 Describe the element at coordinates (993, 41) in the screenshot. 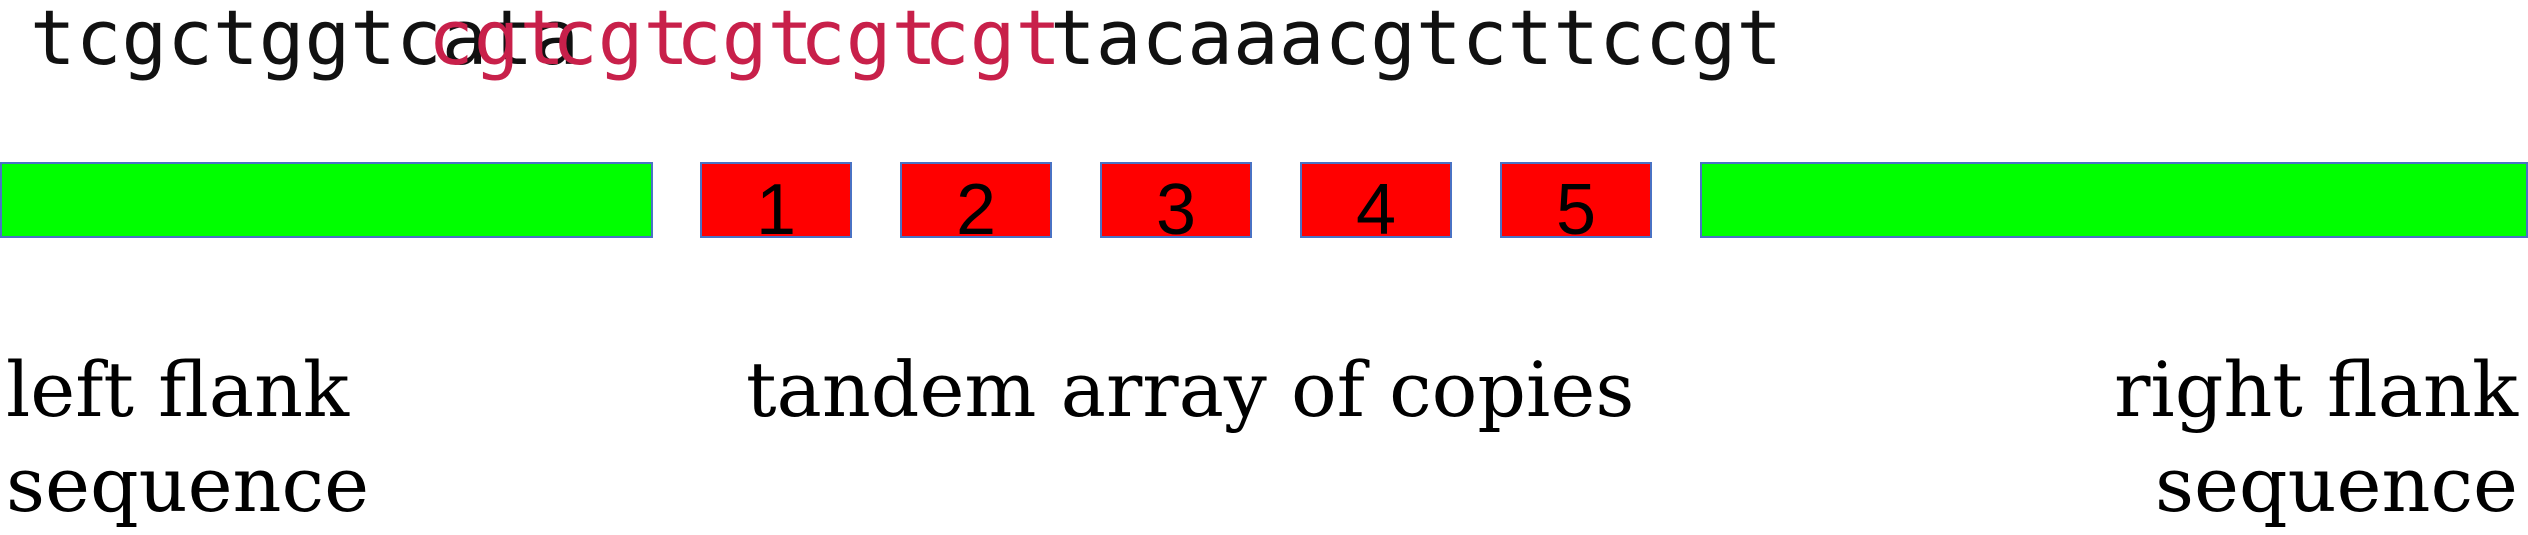

I see `repeat-copy-5-sequence: cgt` at that location.